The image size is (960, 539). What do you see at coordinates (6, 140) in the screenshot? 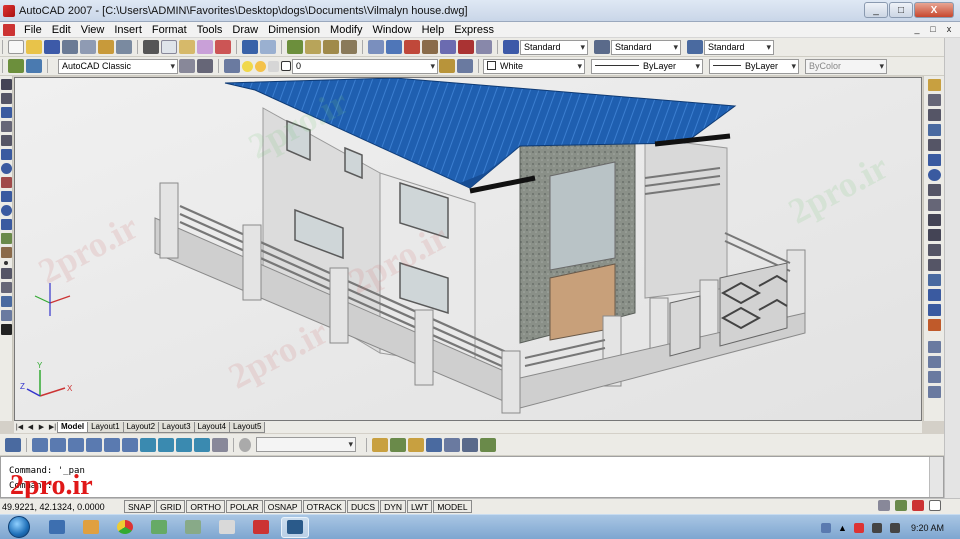
I see `rectangle-icon` at bounding box center [6, 140].